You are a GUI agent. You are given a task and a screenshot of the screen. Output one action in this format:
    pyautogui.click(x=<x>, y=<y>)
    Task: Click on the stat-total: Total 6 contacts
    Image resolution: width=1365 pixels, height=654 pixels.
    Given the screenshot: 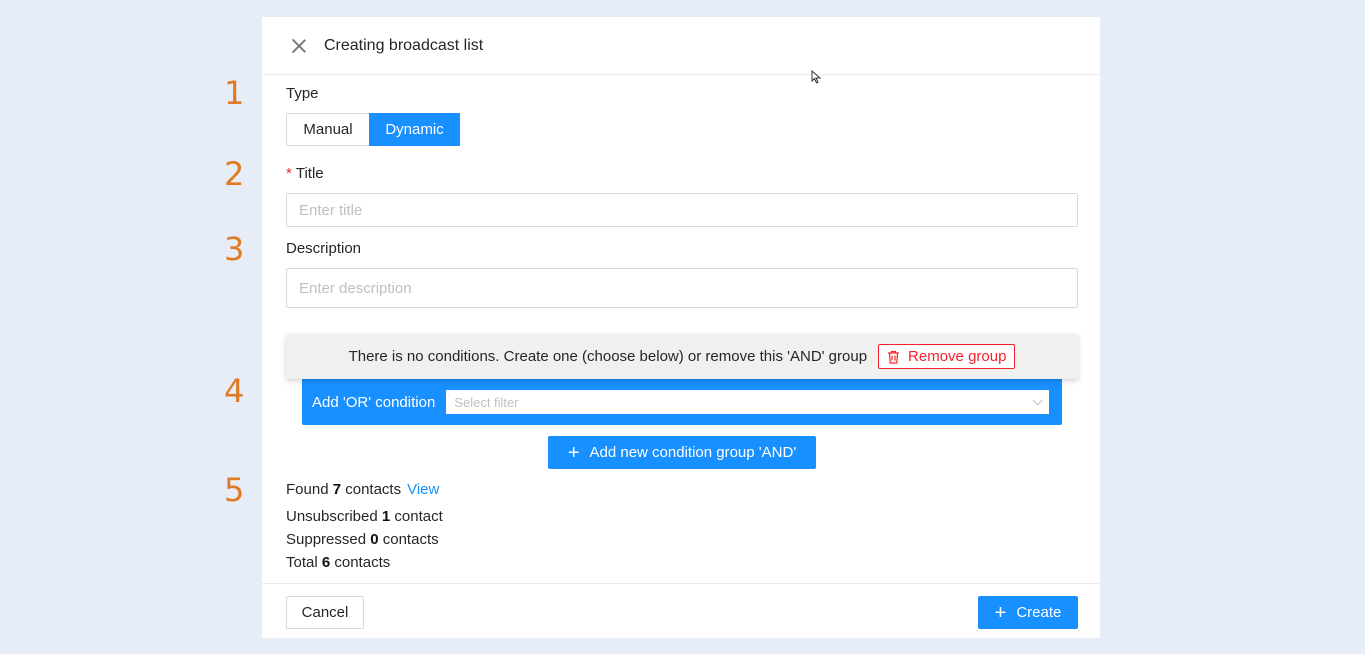 What is the action you would take?
    pyautogui.click(x=364, y=562)
    